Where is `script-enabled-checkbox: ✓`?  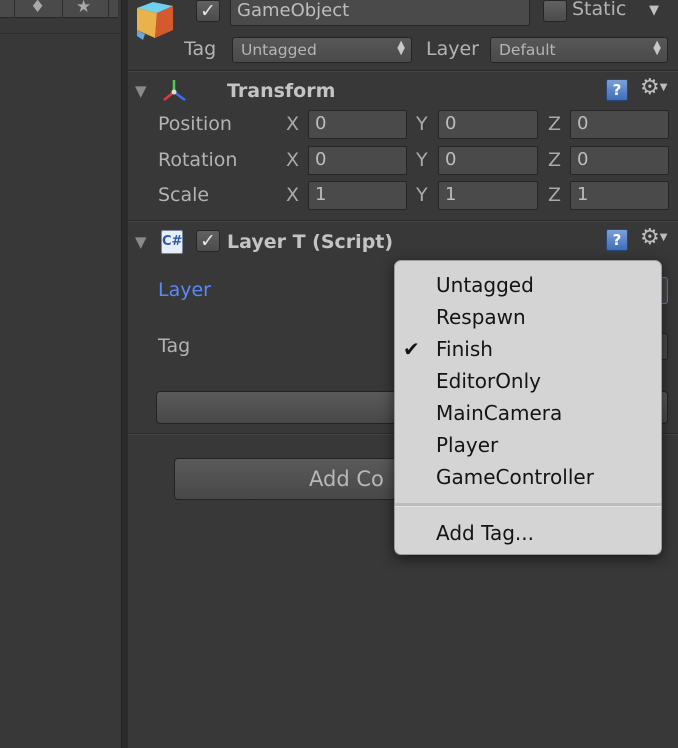
script-enabled-checkbox: ✓ is located at coordinates (208, 241).